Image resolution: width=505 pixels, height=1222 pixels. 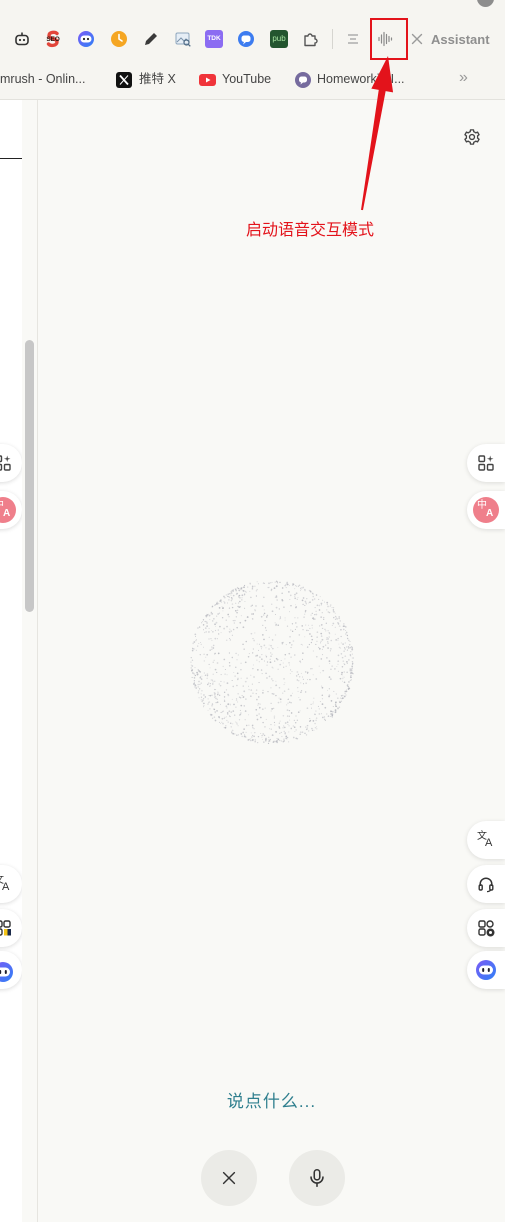 What do you see at coordinates (29, 661) in the screenshot?
I see `page-scrollbar-track` at bounding box center [29, 661].